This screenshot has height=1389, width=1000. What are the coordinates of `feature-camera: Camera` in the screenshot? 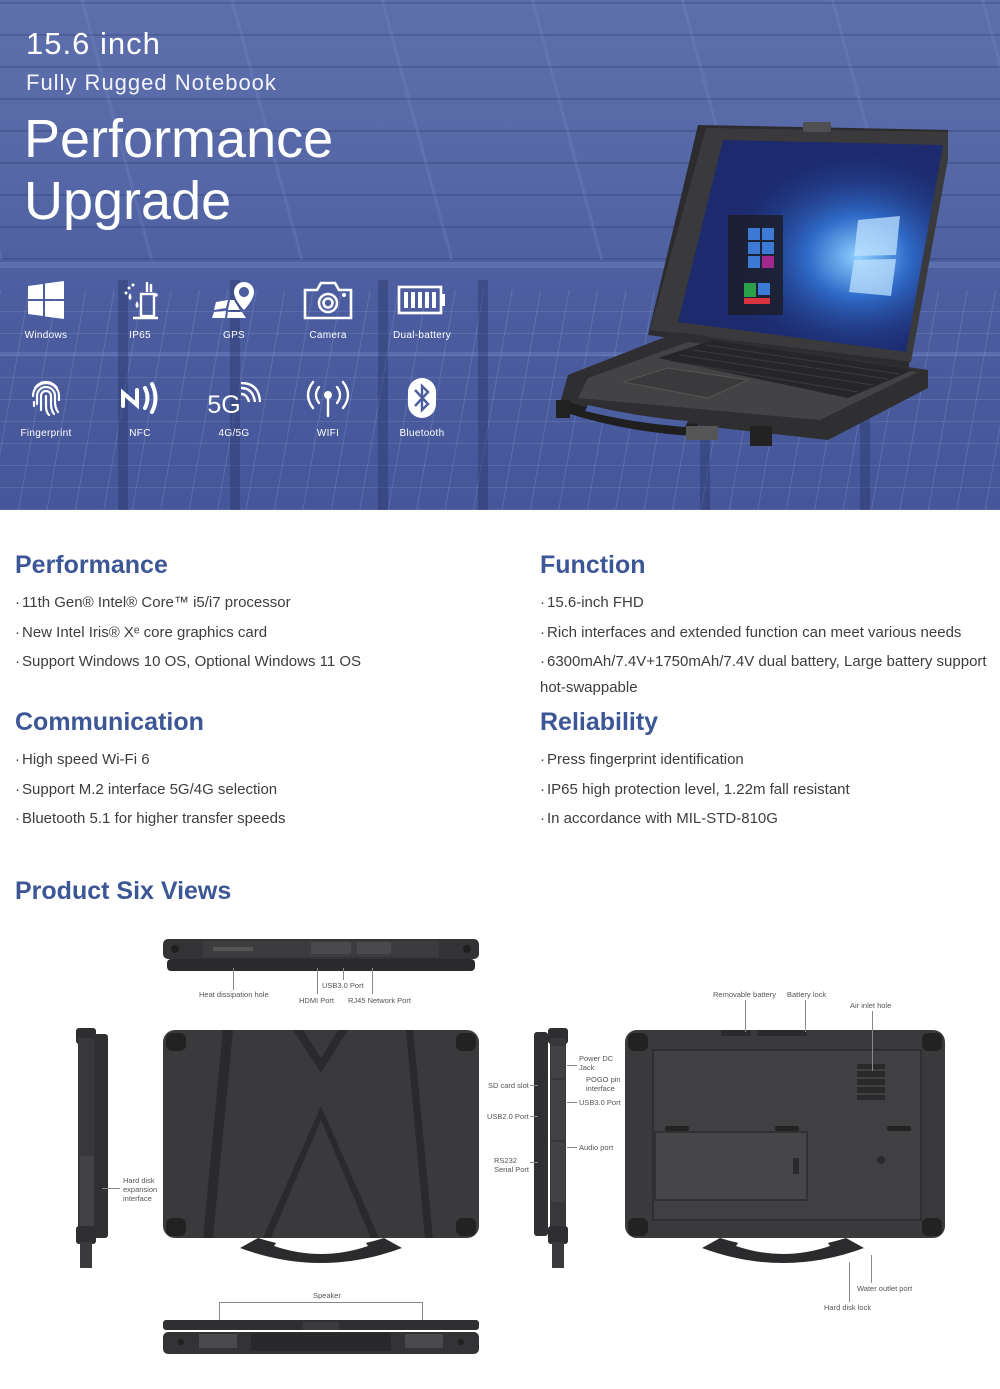 It's located at (328, 308).